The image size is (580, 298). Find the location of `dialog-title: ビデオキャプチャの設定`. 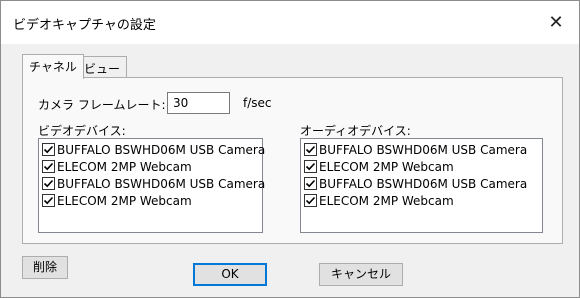

dialog-title: ビデオキャプチャの設定 is located at coordinates (84, 25).